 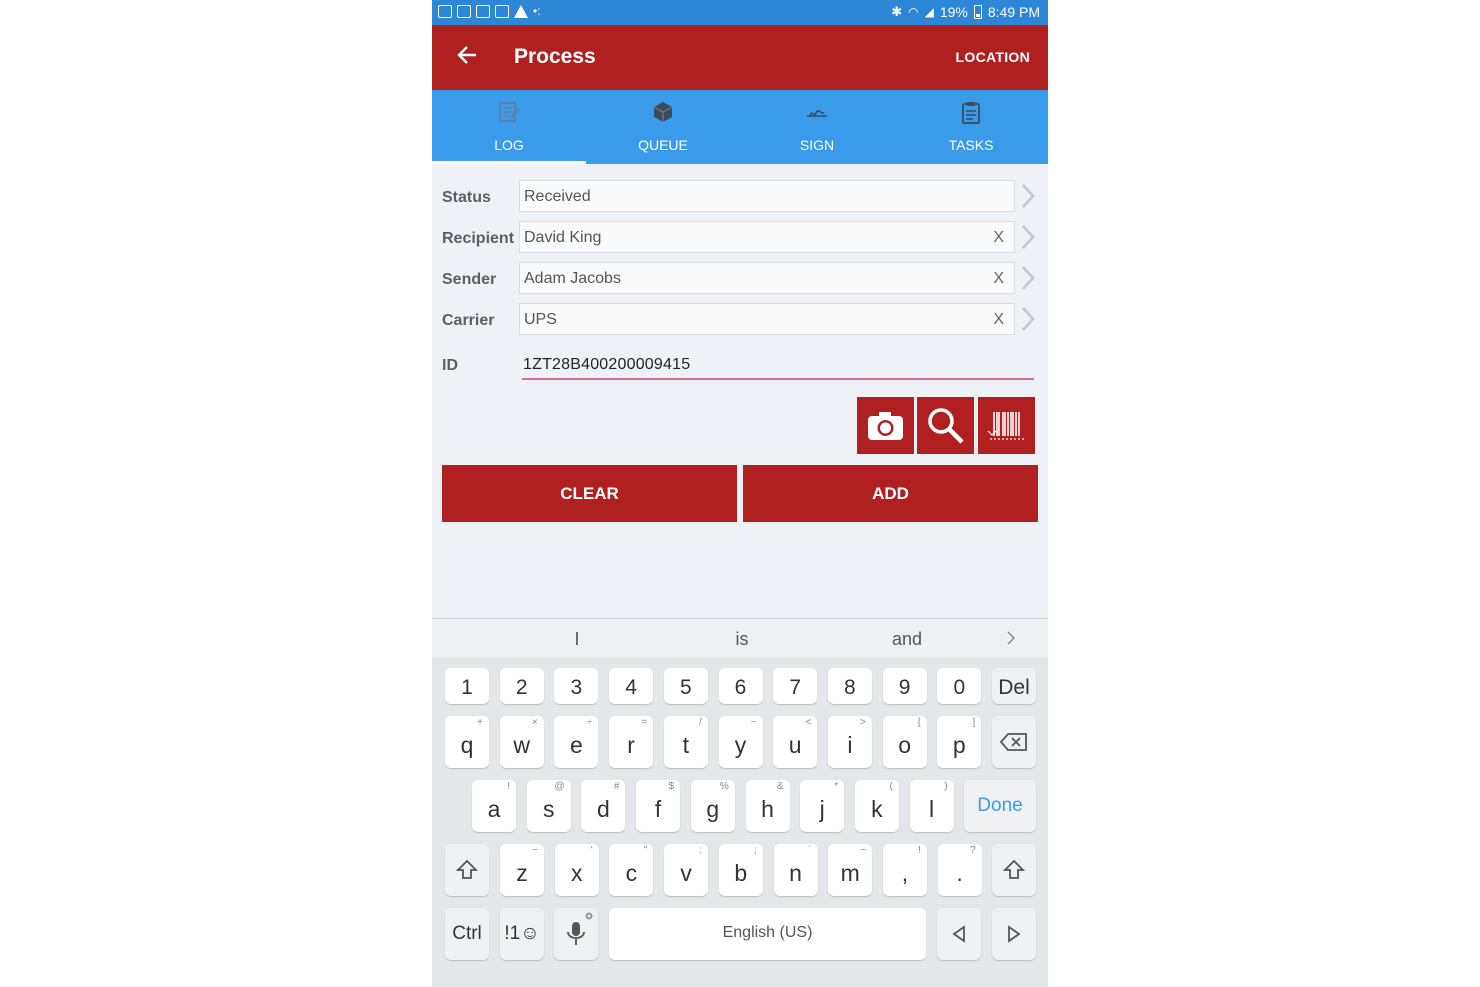 I want to click on key-1: 1, so click(x=467, y=686).